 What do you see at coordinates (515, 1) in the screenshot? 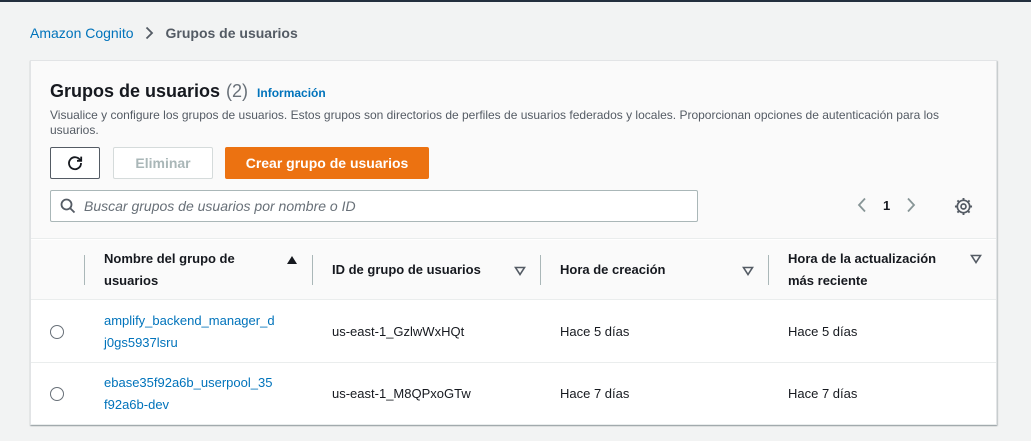
I see `top-border` at bounding box center [515, 1].